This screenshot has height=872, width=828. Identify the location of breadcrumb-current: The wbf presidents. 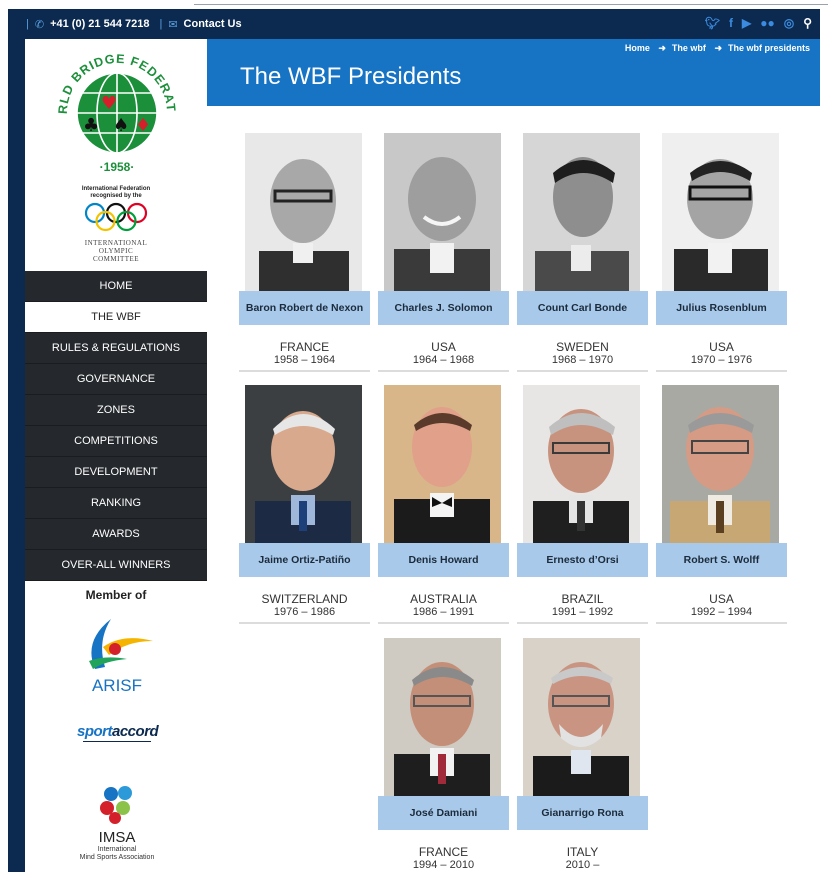
(769, 48).